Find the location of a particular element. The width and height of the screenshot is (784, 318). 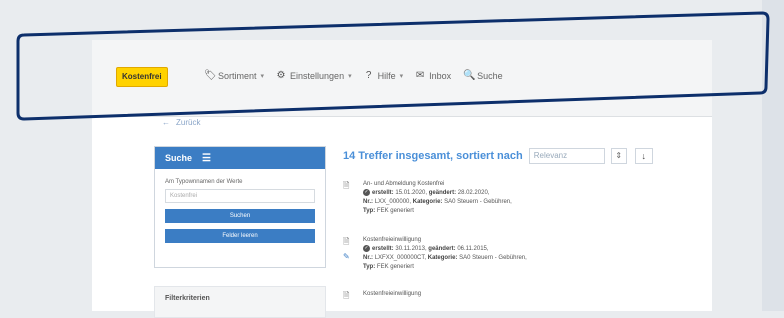

changed-value: 06.11.2015, is located at coordinates (473, 249).